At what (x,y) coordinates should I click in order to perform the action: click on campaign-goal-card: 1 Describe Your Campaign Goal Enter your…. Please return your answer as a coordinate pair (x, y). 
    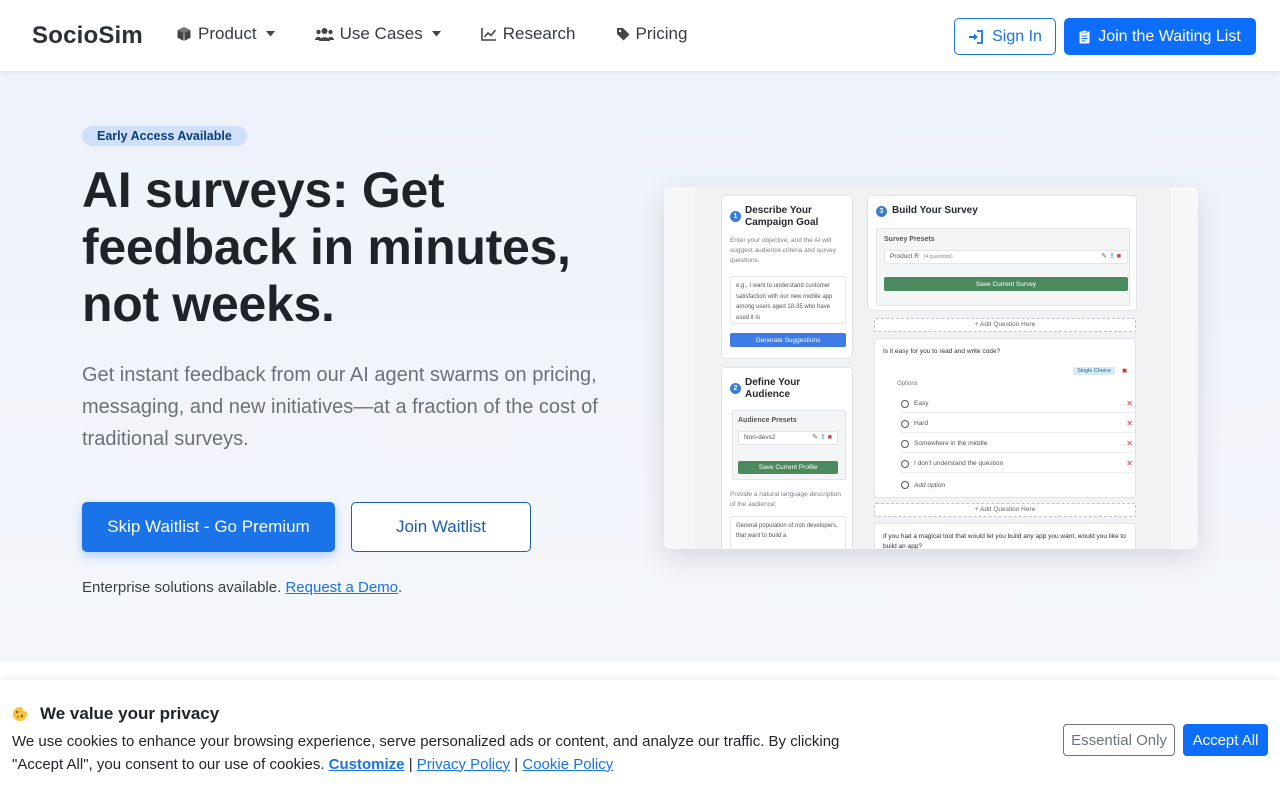
    Looking at the image, I should click on (787, 277).